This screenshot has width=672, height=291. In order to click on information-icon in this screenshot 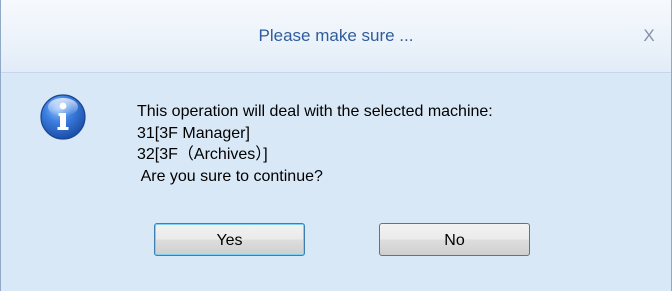, I will do `click(63, 117)`.